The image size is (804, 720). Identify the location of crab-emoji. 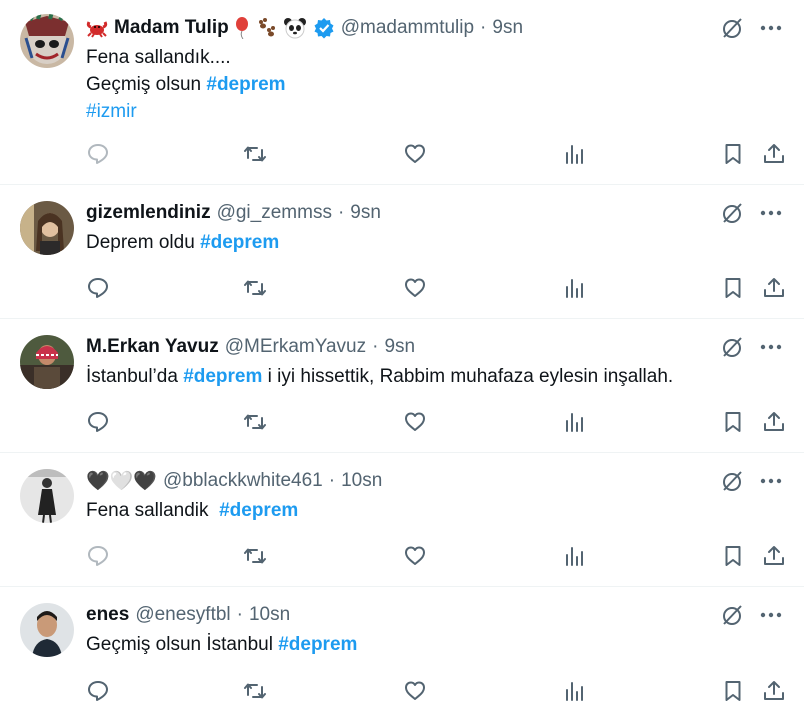
(97, 28).